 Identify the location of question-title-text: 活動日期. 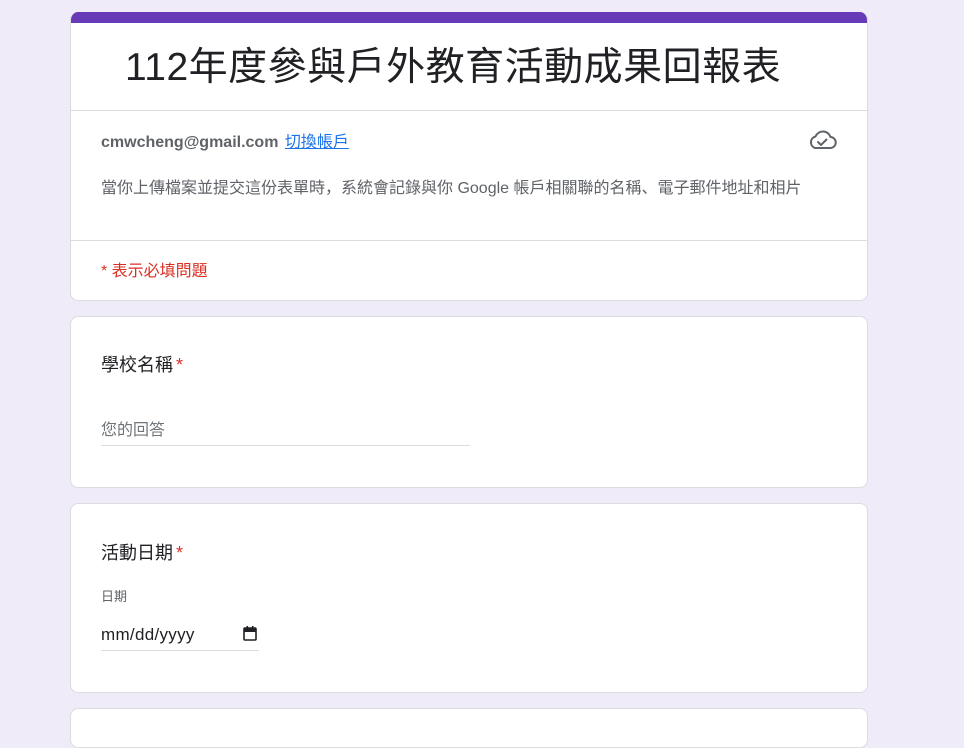
(137, 553).